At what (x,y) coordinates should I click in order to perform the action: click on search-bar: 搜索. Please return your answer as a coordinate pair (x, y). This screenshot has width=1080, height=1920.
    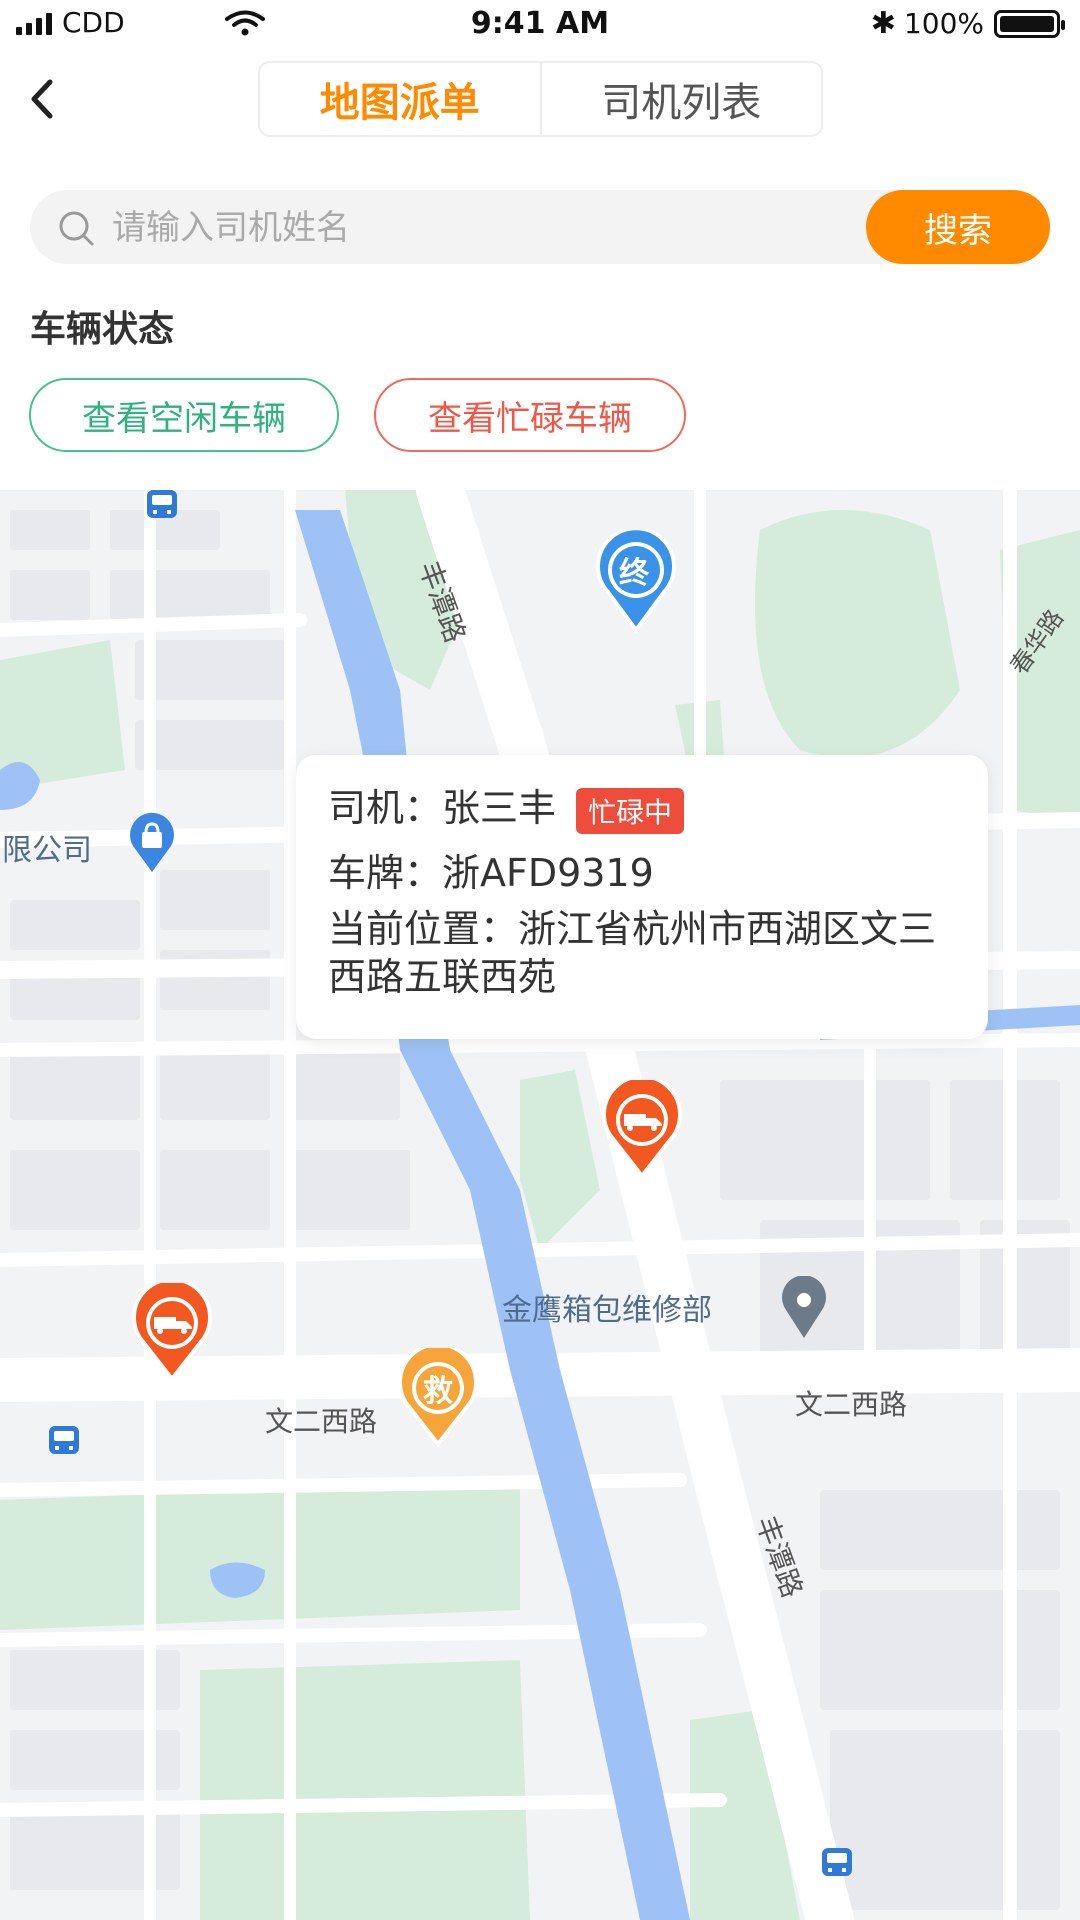
    Looking at the image, I should click on (540, 227).